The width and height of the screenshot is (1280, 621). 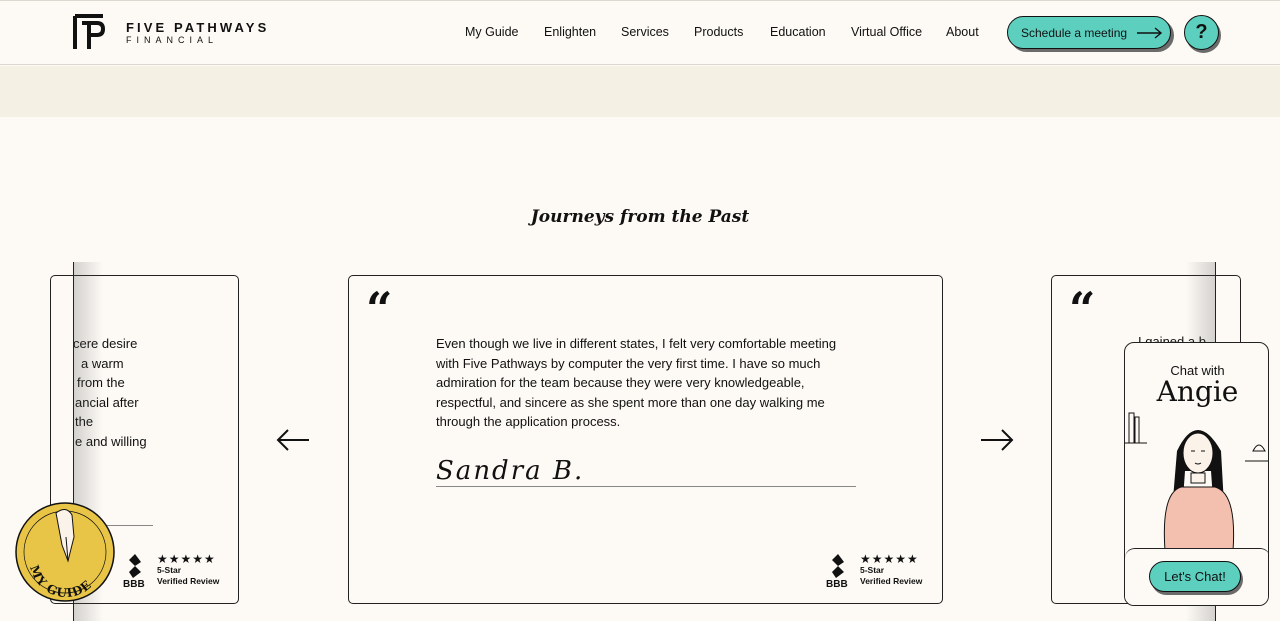 I want to click on nav-item-virtual-office: Virtual Office, so click(x=886, y=32).